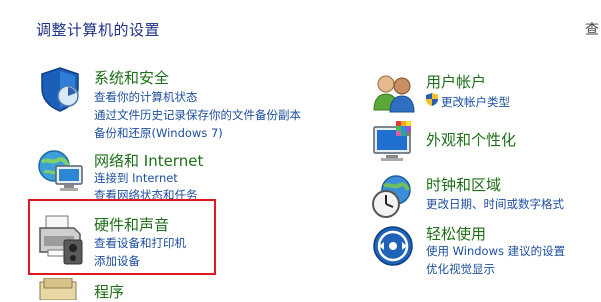 This screenshot has width=601, height=302. I want to click on programs-icon, so click(60, 289).